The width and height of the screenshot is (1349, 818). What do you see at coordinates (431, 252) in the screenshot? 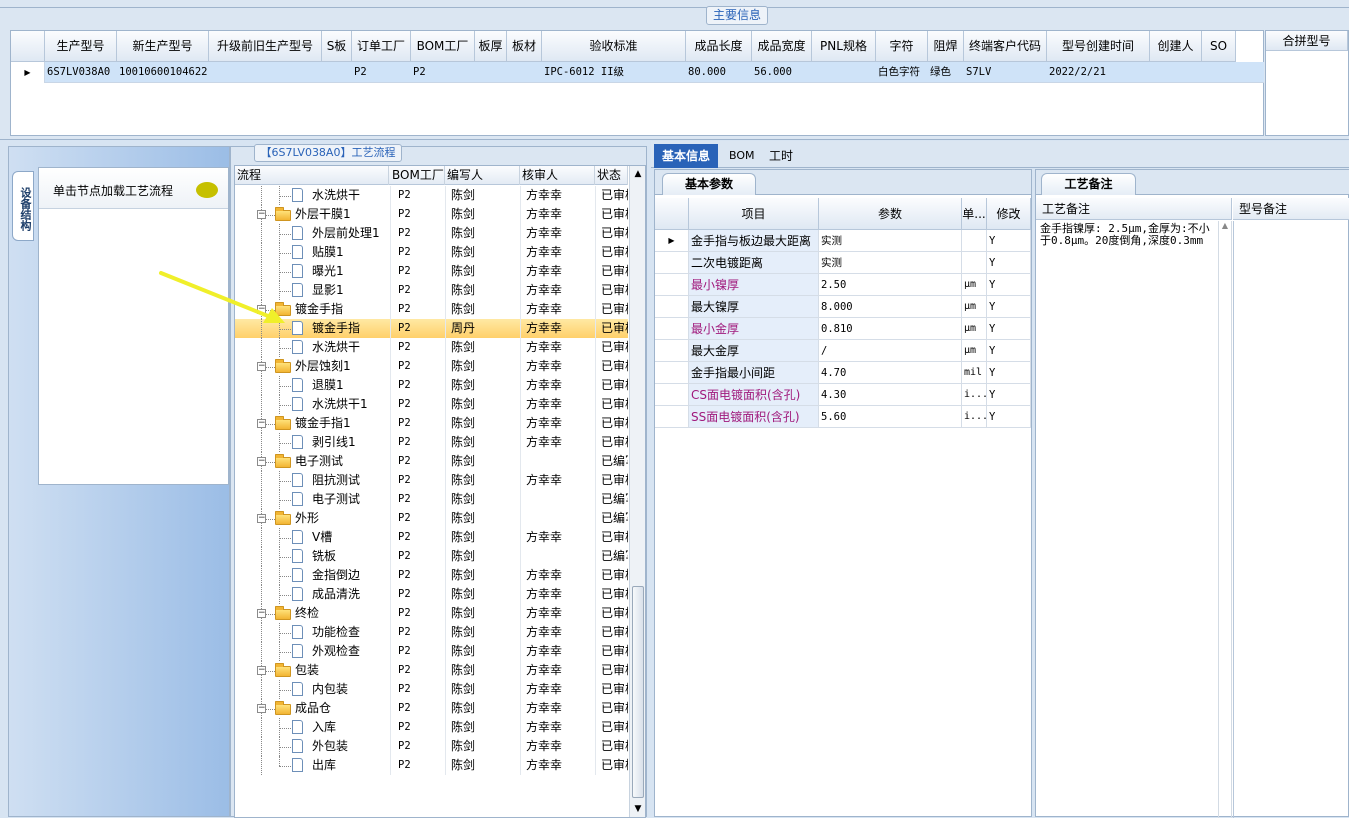
I see `tree-row: 贴膜1 P2 陈剑 方幸幸 已审核` at bounding box center [431, 252].